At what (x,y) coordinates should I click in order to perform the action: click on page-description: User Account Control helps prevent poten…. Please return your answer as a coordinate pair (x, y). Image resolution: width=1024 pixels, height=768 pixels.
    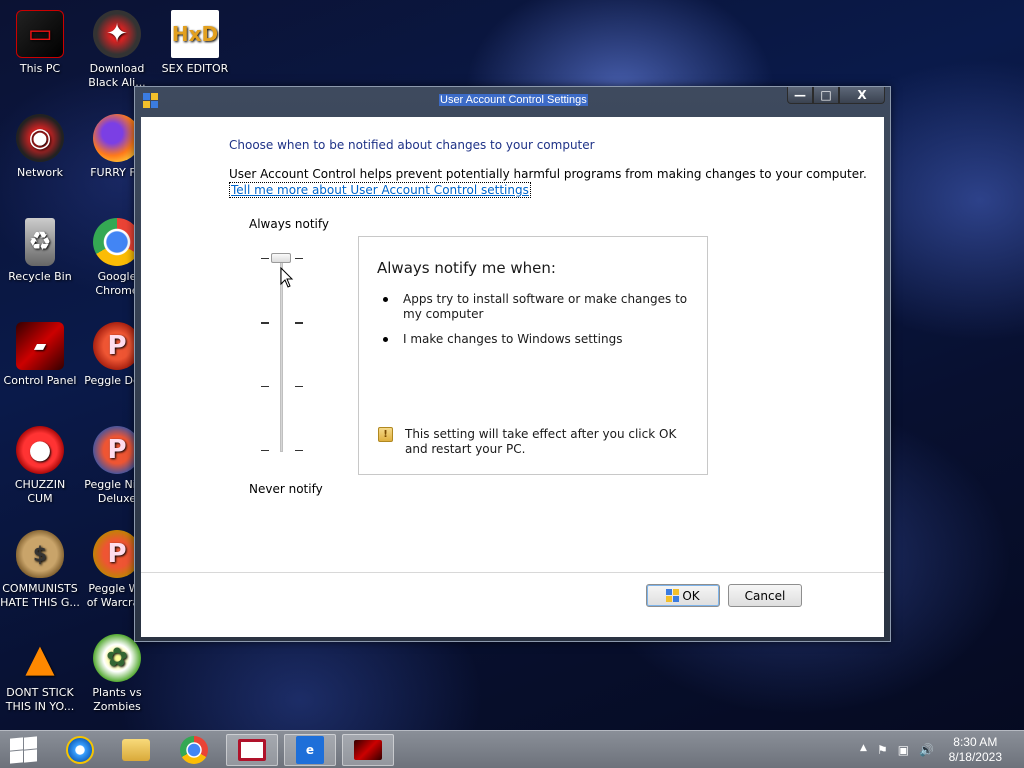
    Looking at the image, I should click on (548, 174).